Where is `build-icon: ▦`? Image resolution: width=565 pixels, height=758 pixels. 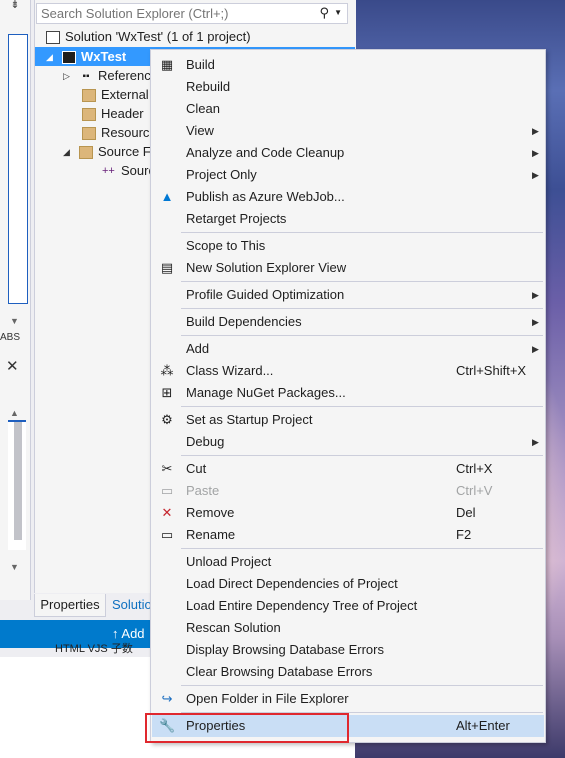
build-icon: ▦ is located at coordinates (167, 64).